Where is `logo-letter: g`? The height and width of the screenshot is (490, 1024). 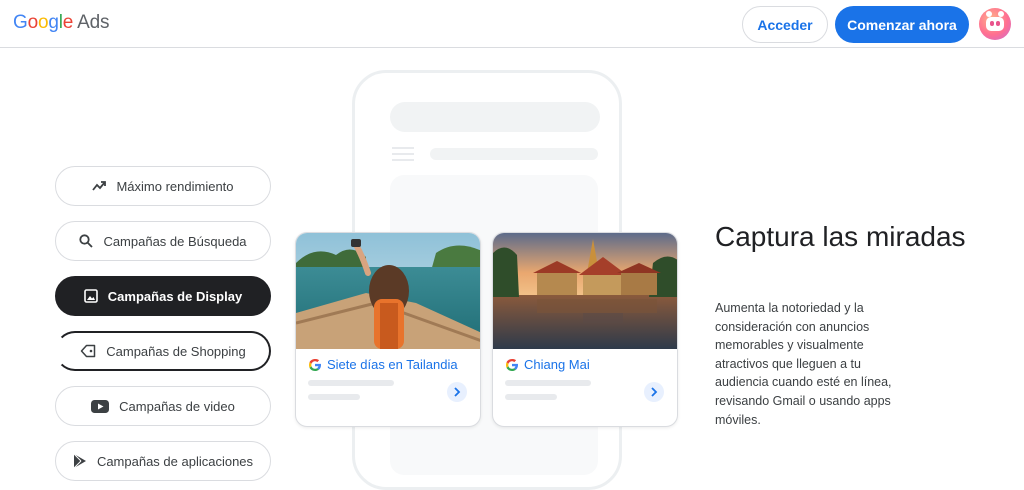
logo-letter: g is located at coordinates (53, 22).